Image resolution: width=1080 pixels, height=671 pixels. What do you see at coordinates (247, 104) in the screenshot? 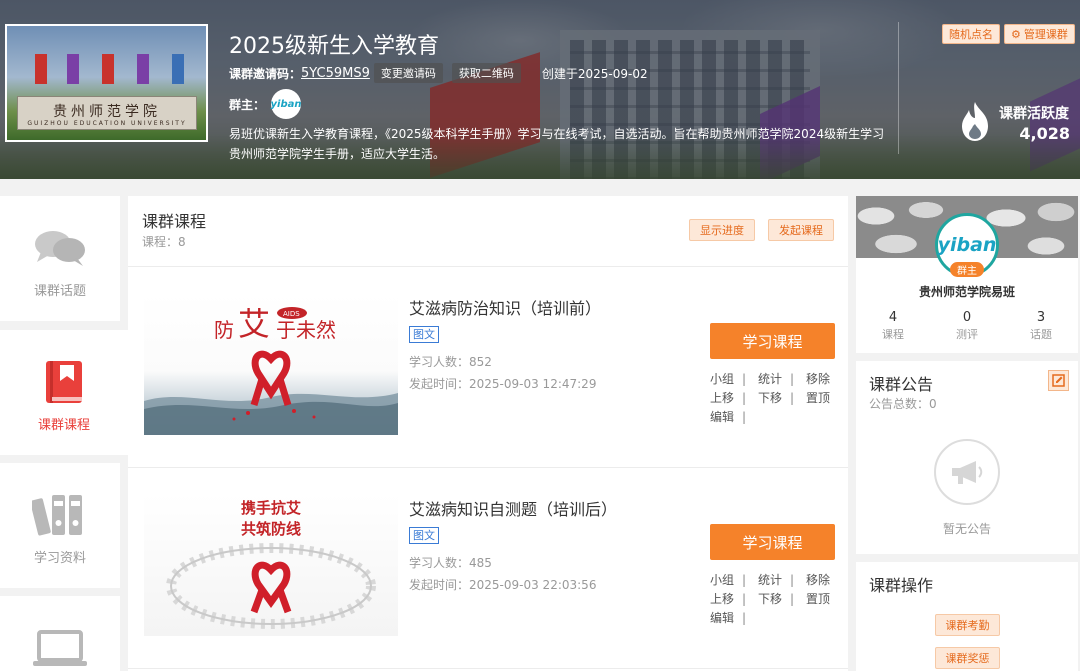
I see `owner-label: 群主：` at bounding box center [247, 104].